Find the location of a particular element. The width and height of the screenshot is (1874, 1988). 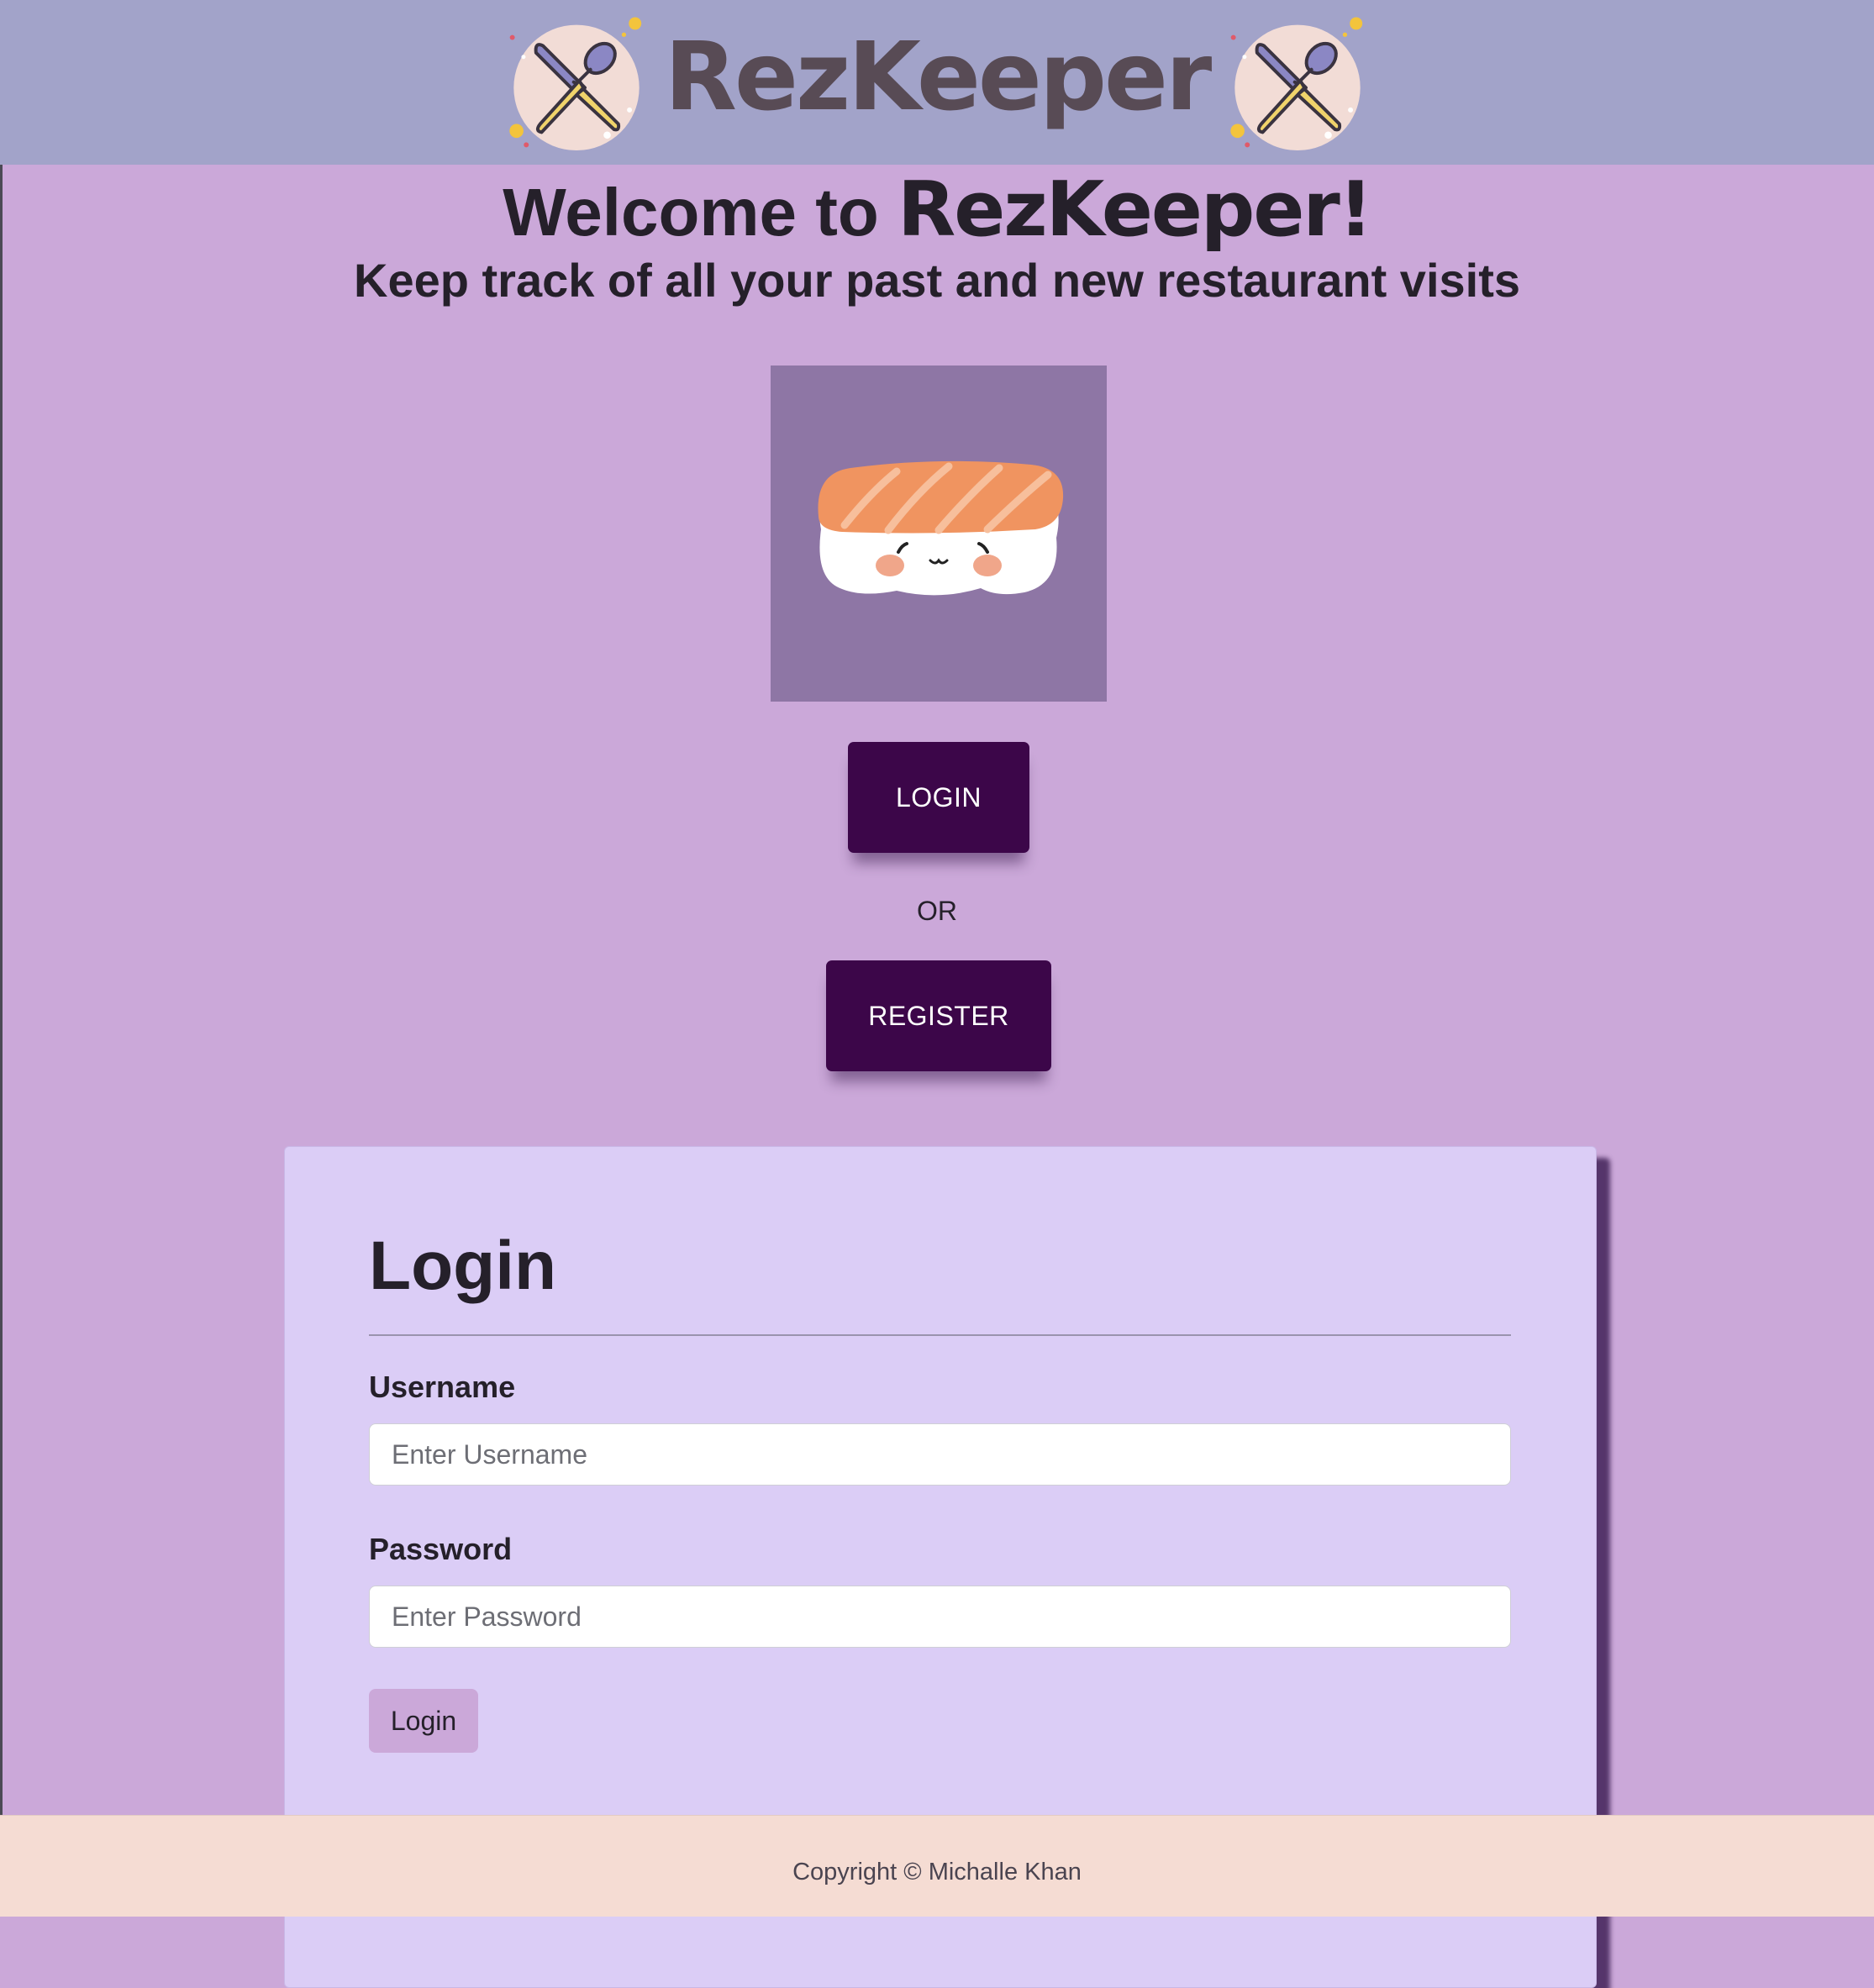

username-label: Username is located at coordinates (442, 1387).